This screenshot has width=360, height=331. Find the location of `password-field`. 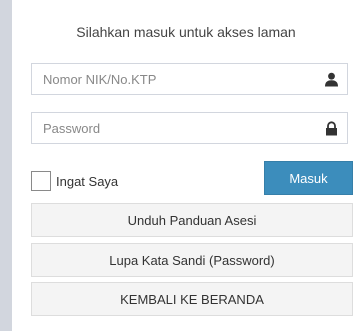

password-field is located at coordinates (189, 128).